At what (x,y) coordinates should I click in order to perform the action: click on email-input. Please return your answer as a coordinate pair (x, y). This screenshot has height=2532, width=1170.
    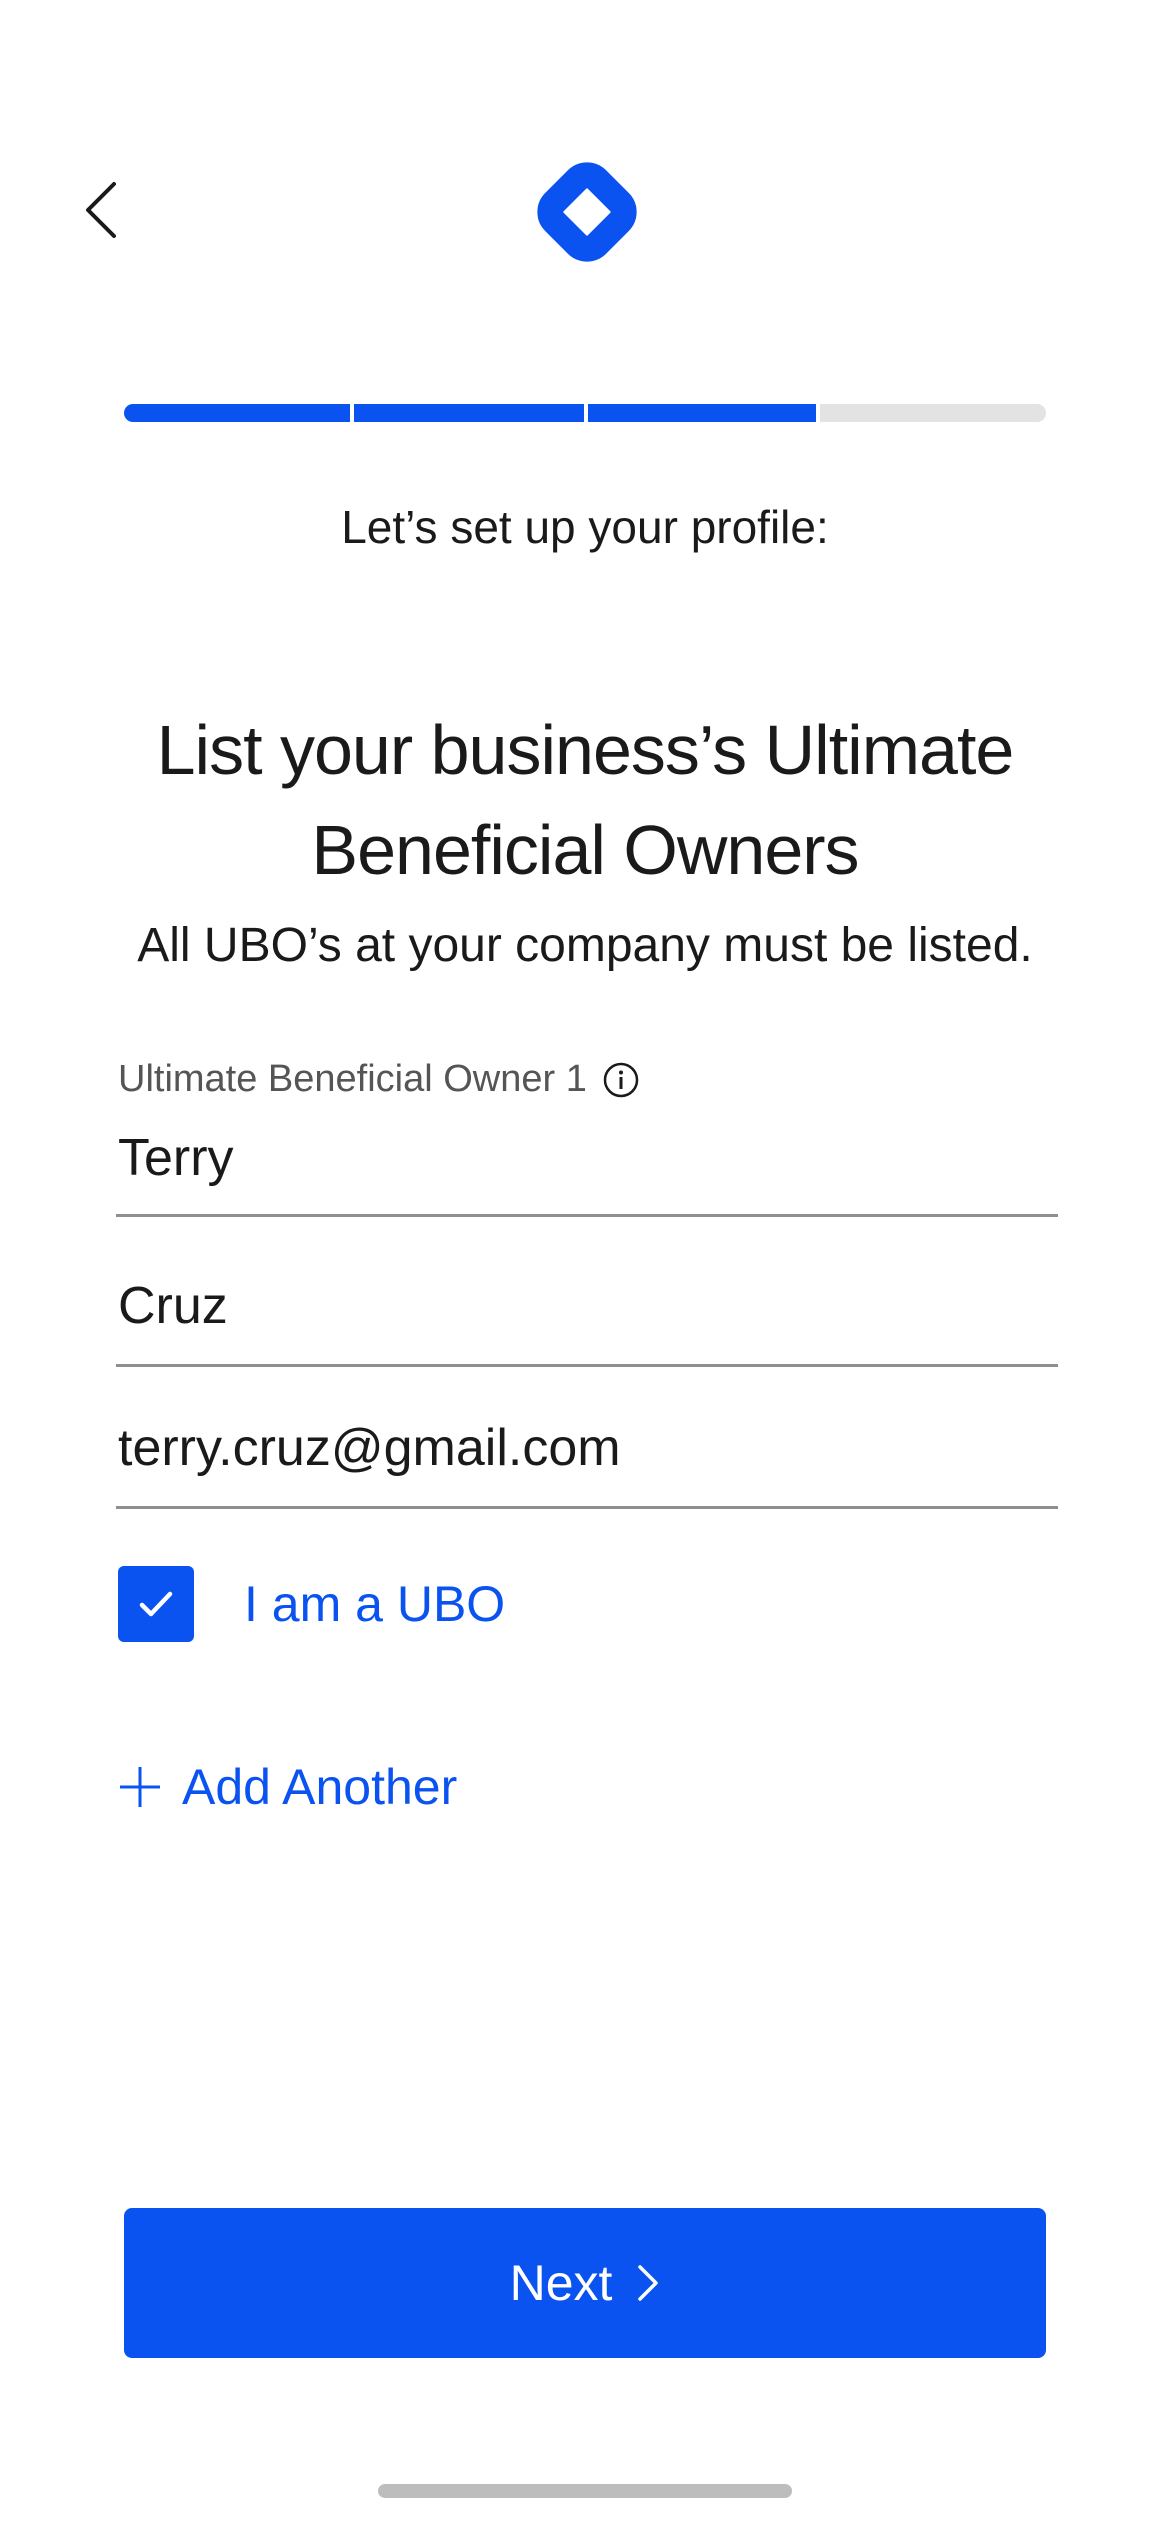
    Looking at the image, I should click on (588, 1448).